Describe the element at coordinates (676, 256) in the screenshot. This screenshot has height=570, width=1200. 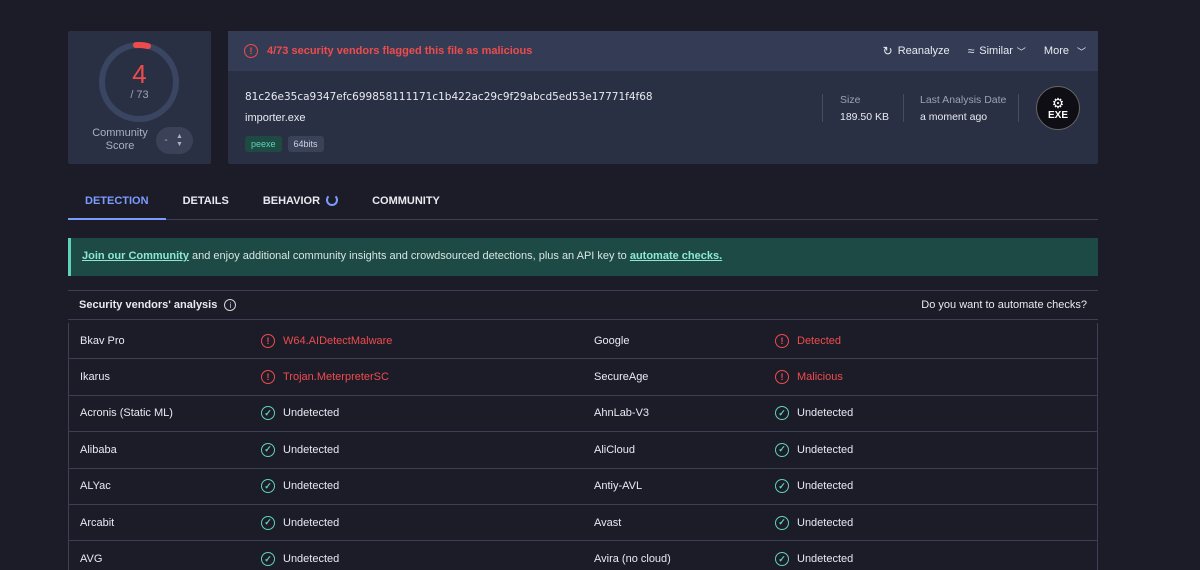
I see `automate-checks-link: automate checks.` at that location.